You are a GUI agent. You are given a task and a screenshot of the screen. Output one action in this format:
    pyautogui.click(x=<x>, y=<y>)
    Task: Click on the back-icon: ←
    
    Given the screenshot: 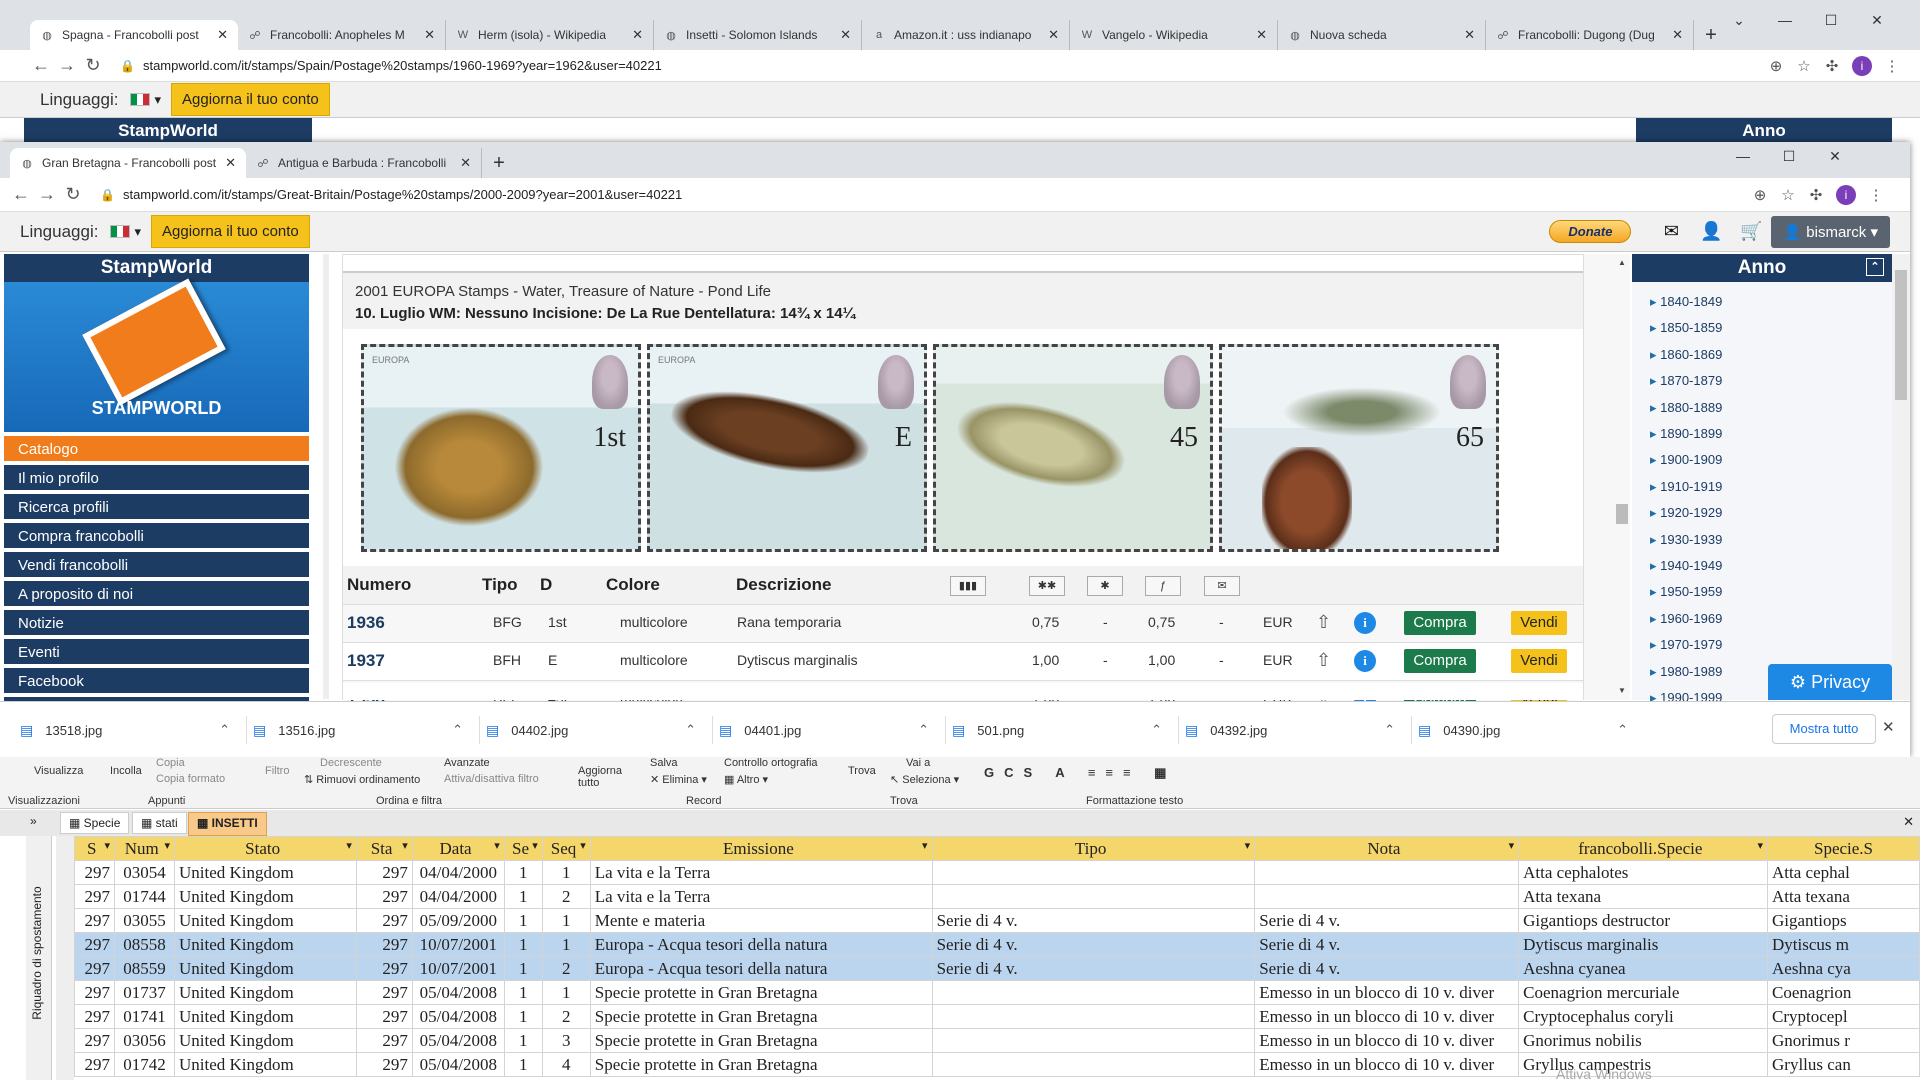 What is the action you would take?
    pyautogui.click(x=21, y=194)
    